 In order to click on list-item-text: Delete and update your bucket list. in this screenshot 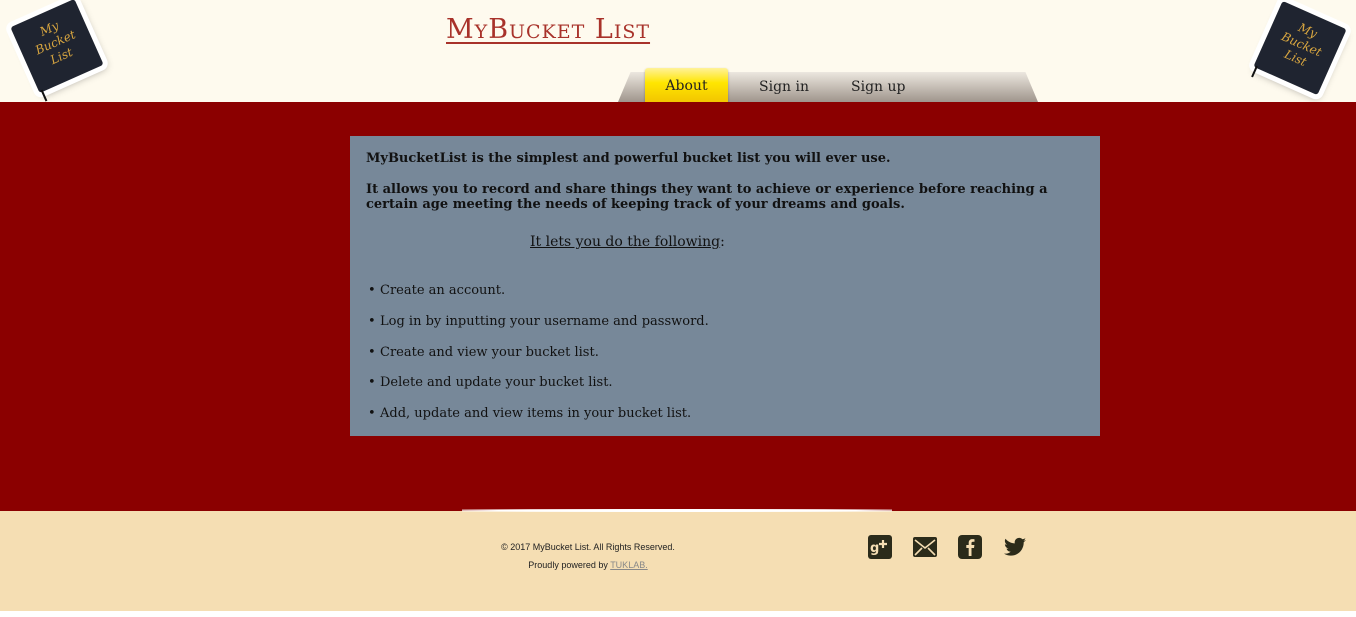, I will do `click(496, 383)`.